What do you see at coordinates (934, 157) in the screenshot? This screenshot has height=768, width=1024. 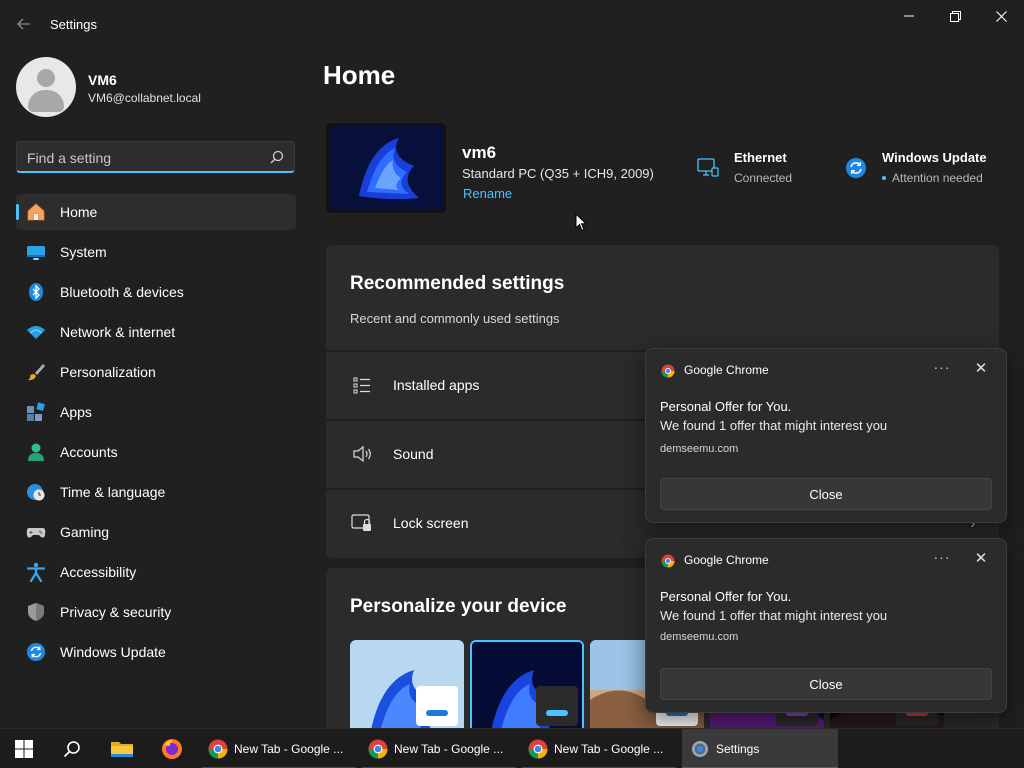 I see `update-title: Windows Update` at bounding box center [934, 157].